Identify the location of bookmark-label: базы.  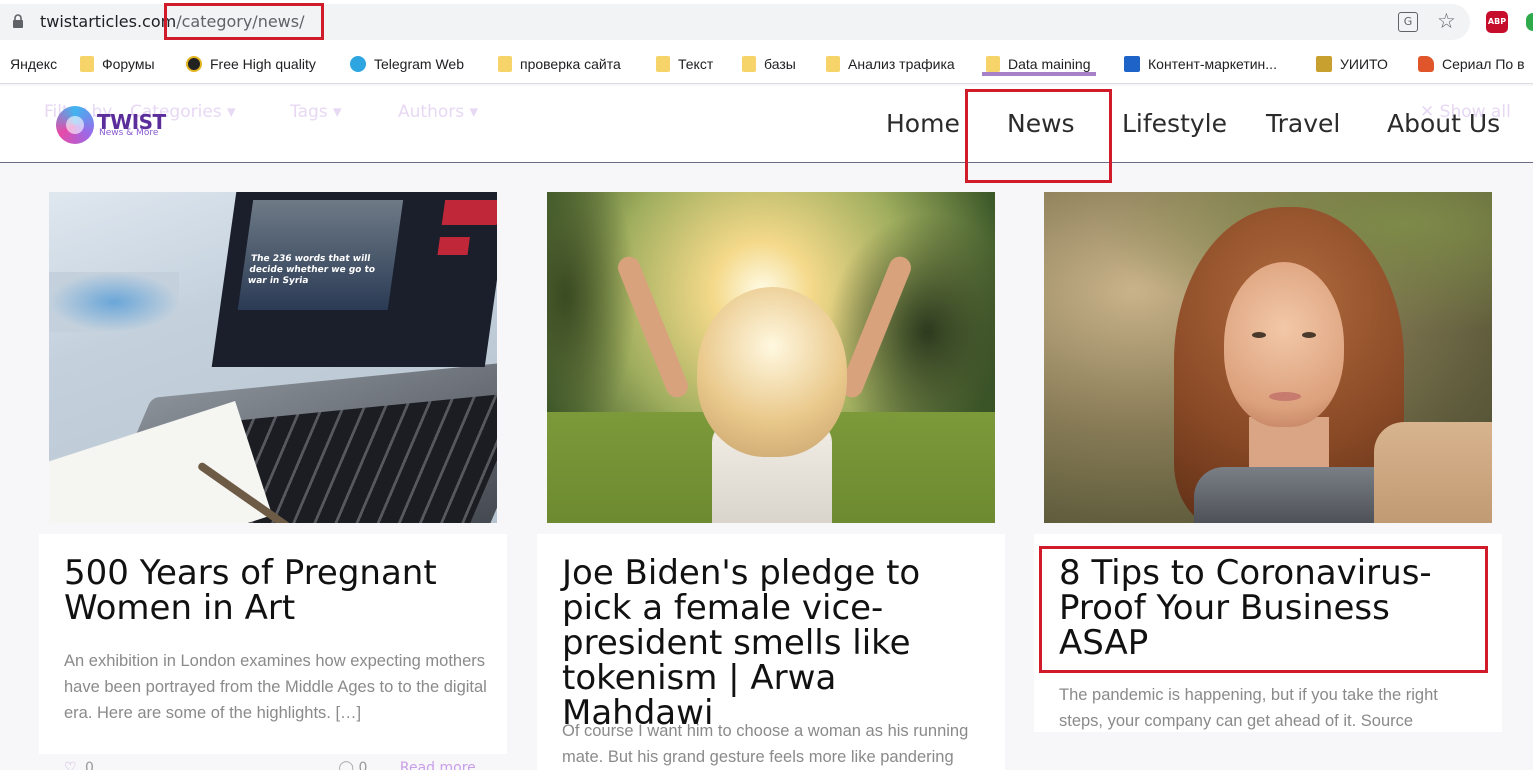
(780, 64).